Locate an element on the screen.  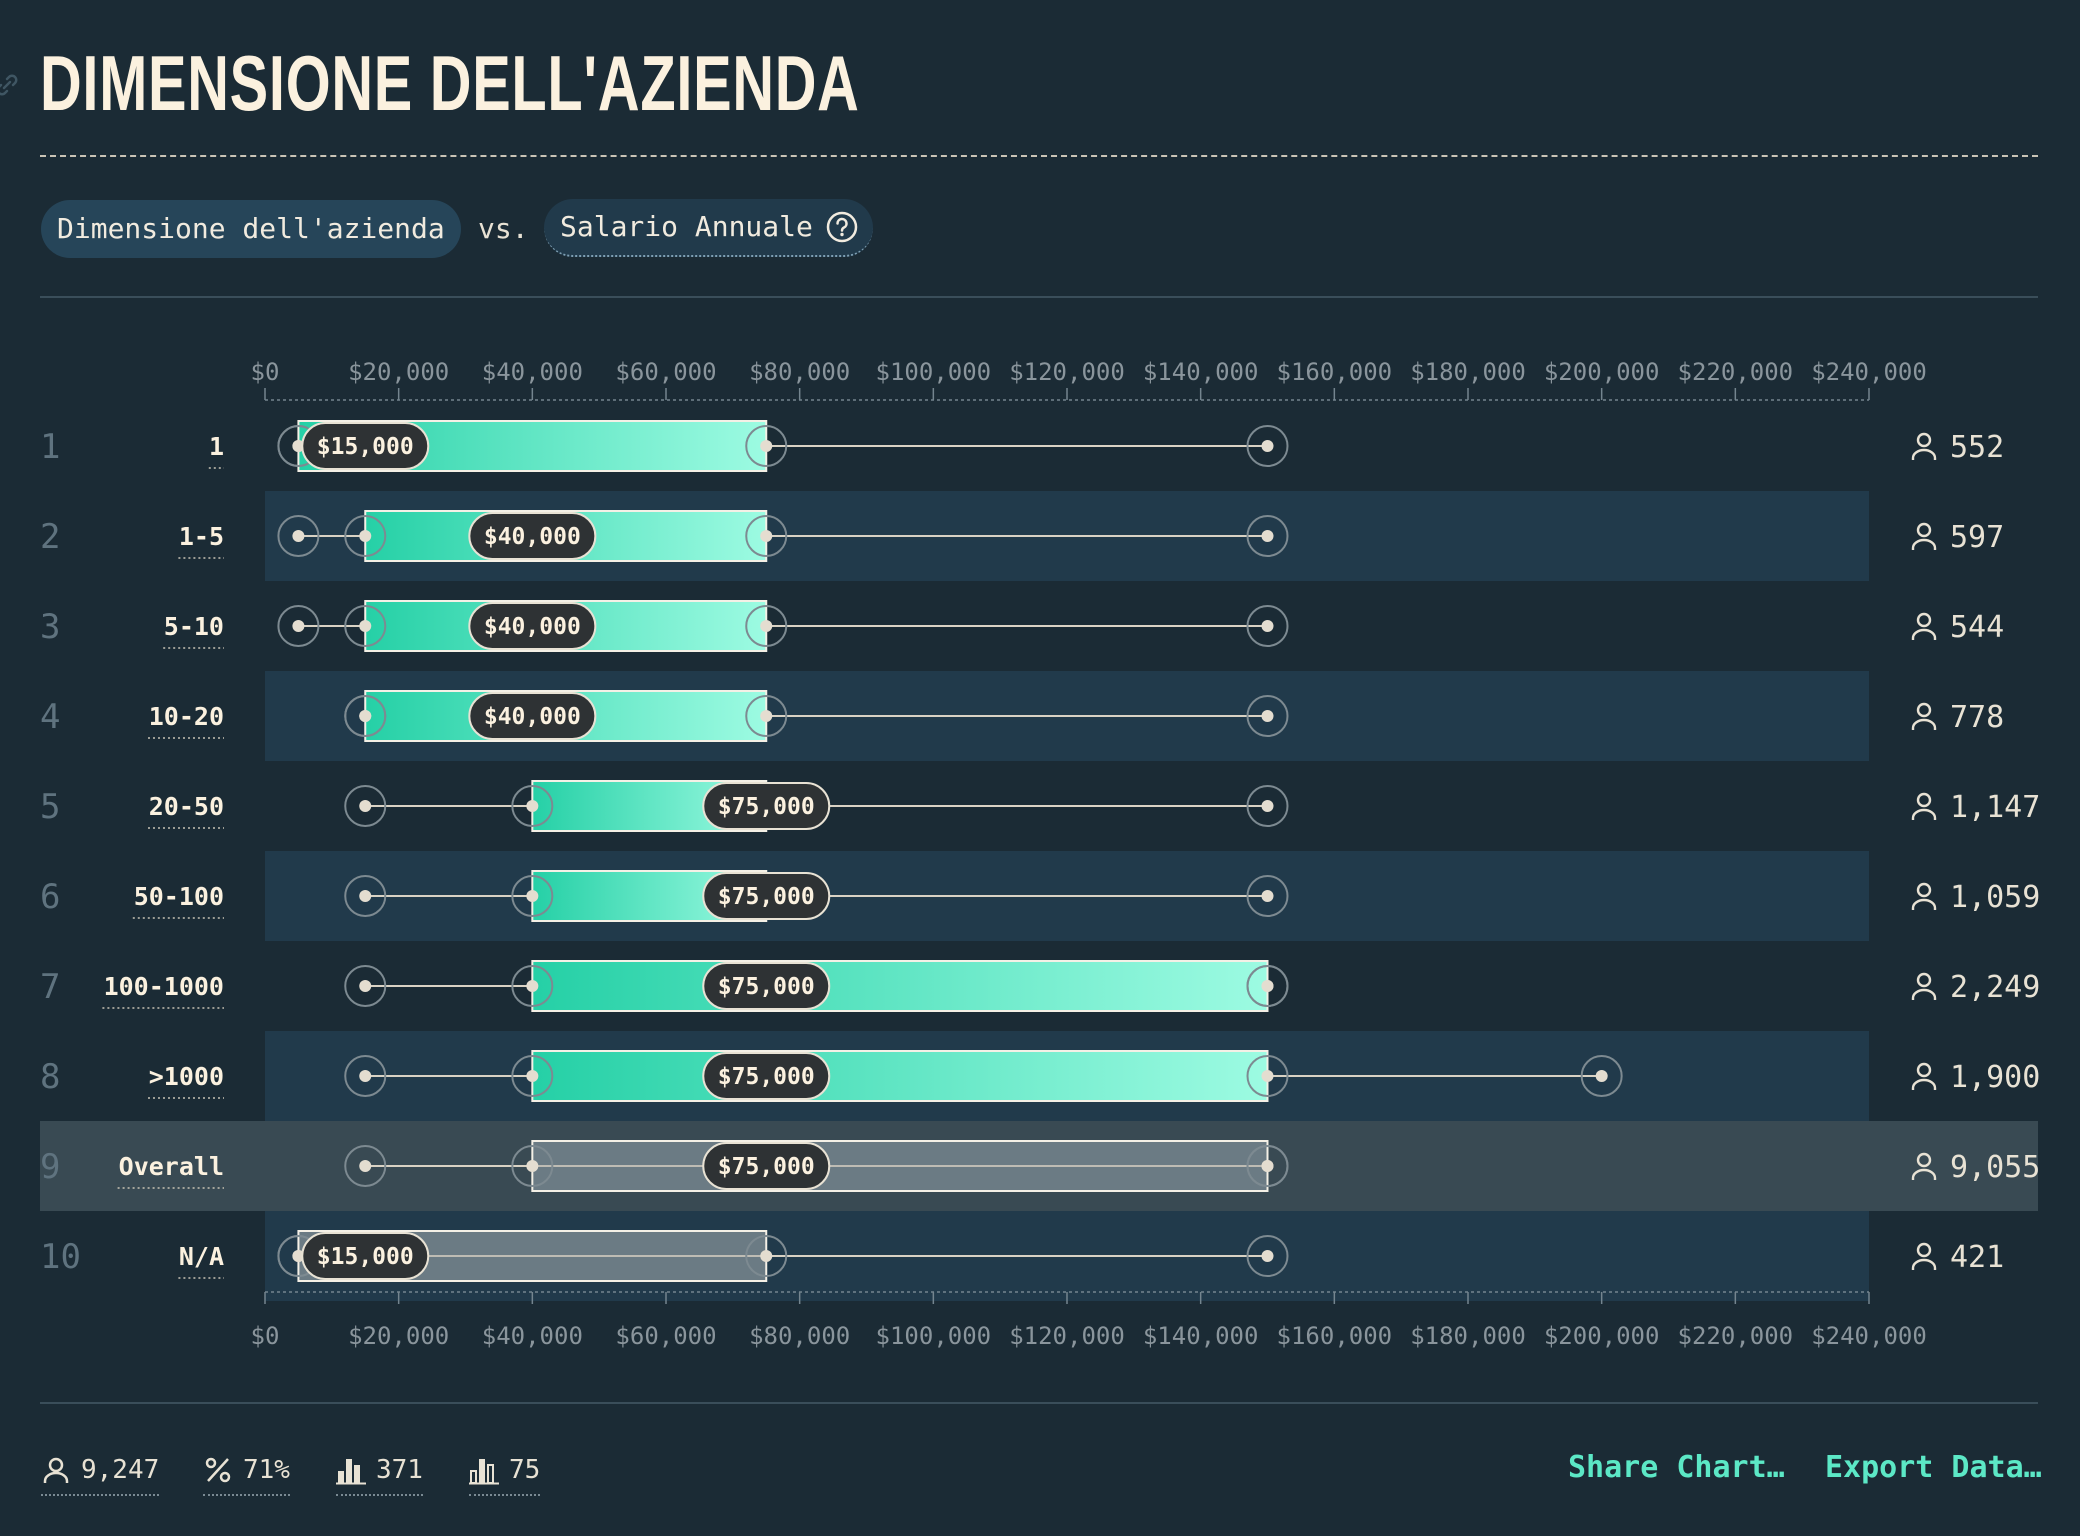
percent-stat: 71% is located at coordinates (246, 1472).